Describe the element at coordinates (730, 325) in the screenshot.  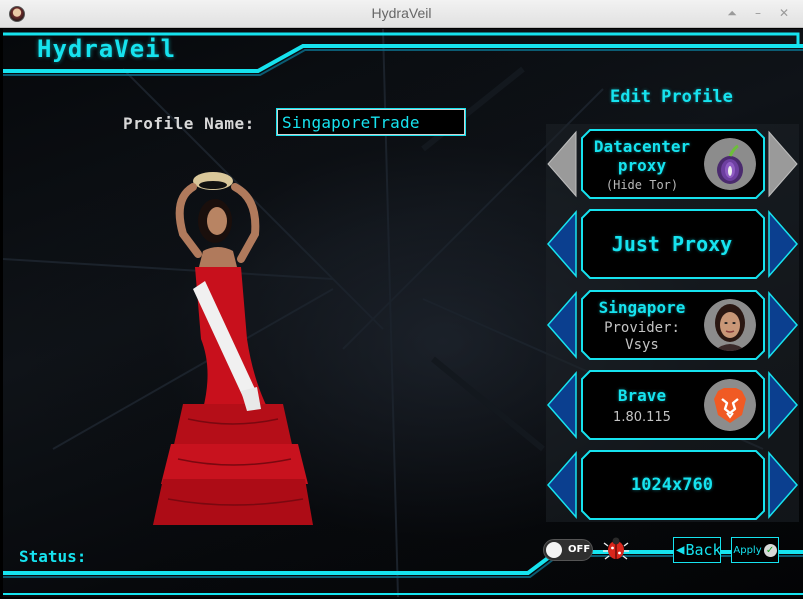
I see `avatar-portrait` at that location.